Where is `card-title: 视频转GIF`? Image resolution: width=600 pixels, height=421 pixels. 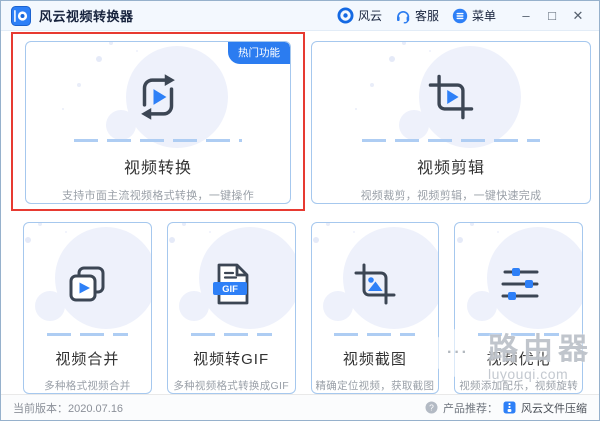
card-title: 视频转GIF is located at coordinates (231, 359).